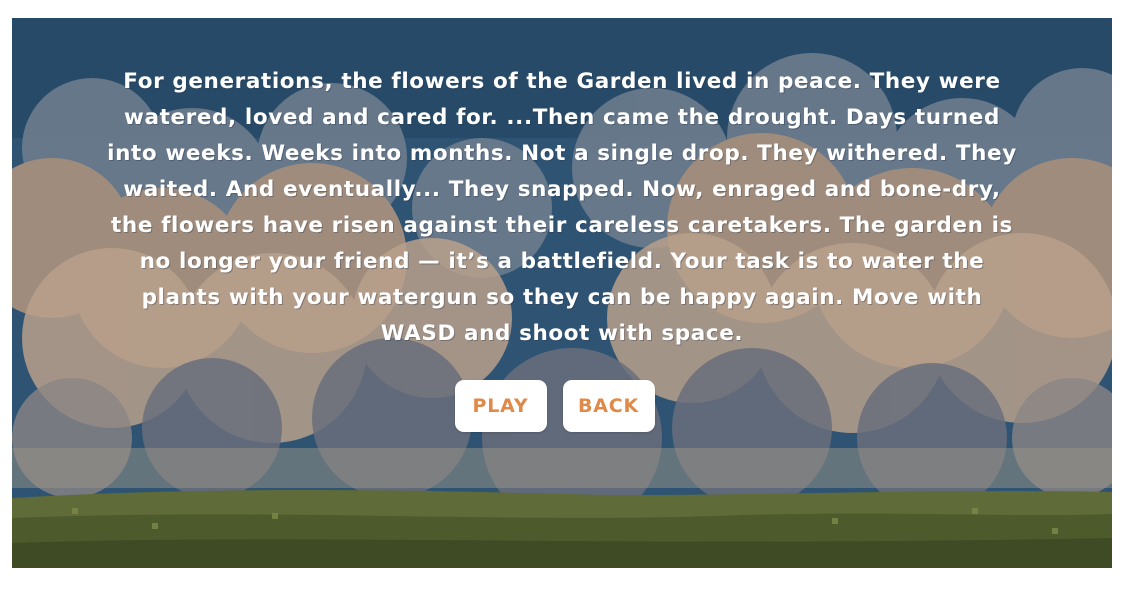 The width and height of the screenshot is (1146, 604). I want to click on menu-buttons: PLAY BACK, so click(562, 406).